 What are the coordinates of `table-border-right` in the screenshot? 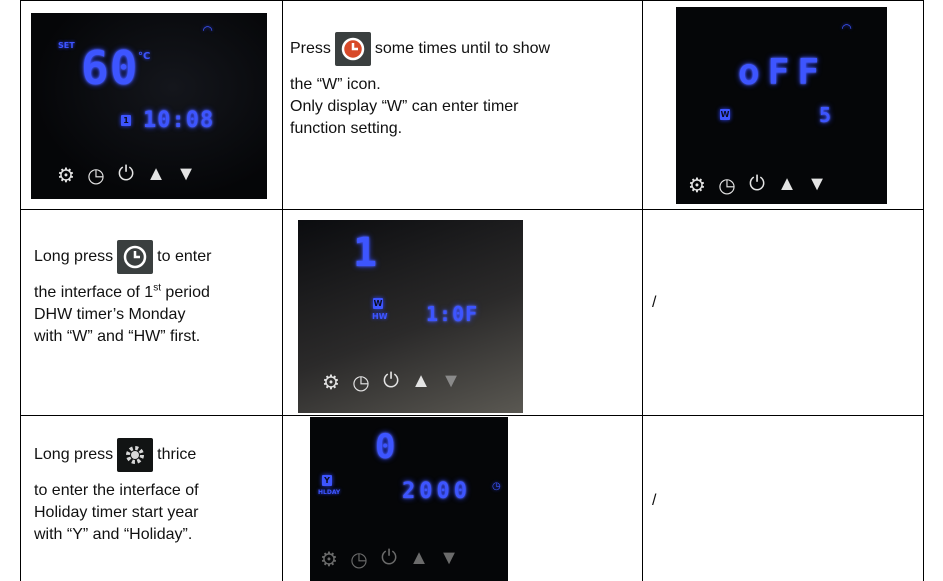 It's located at (923, 290).